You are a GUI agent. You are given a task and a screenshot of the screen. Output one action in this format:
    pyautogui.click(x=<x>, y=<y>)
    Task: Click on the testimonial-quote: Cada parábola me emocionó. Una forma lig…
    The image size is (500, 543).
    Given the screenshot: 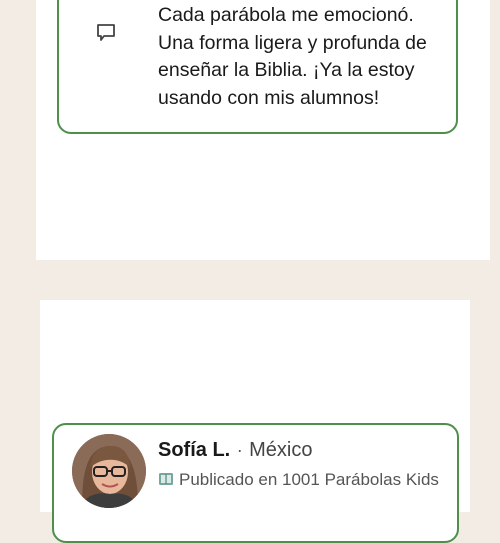 What is the action you would take?
    pyautogui.click(x=303, y=57)
    